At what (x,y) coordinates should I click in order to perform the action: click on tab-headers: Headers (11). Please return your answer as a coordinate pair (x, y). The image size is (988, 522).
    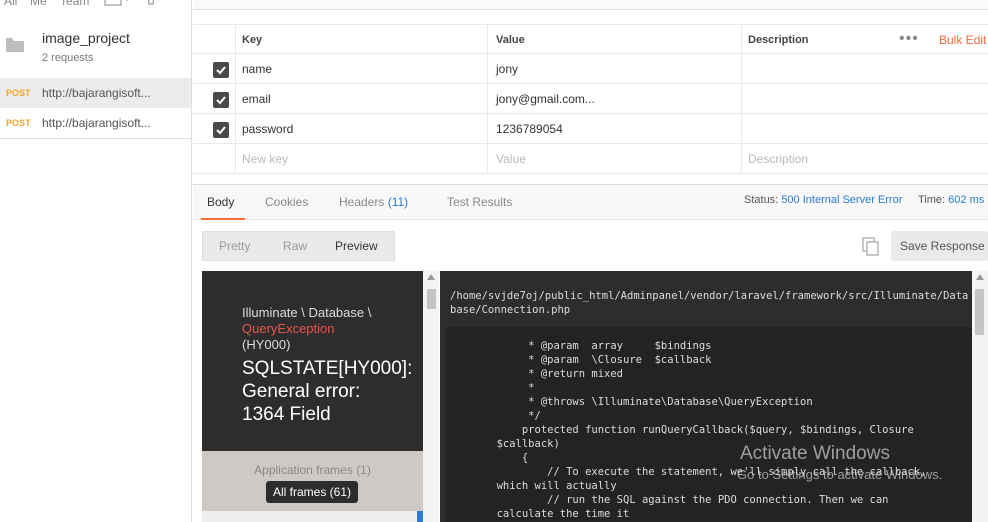
    Looking at the image, I should click on (373, 202).